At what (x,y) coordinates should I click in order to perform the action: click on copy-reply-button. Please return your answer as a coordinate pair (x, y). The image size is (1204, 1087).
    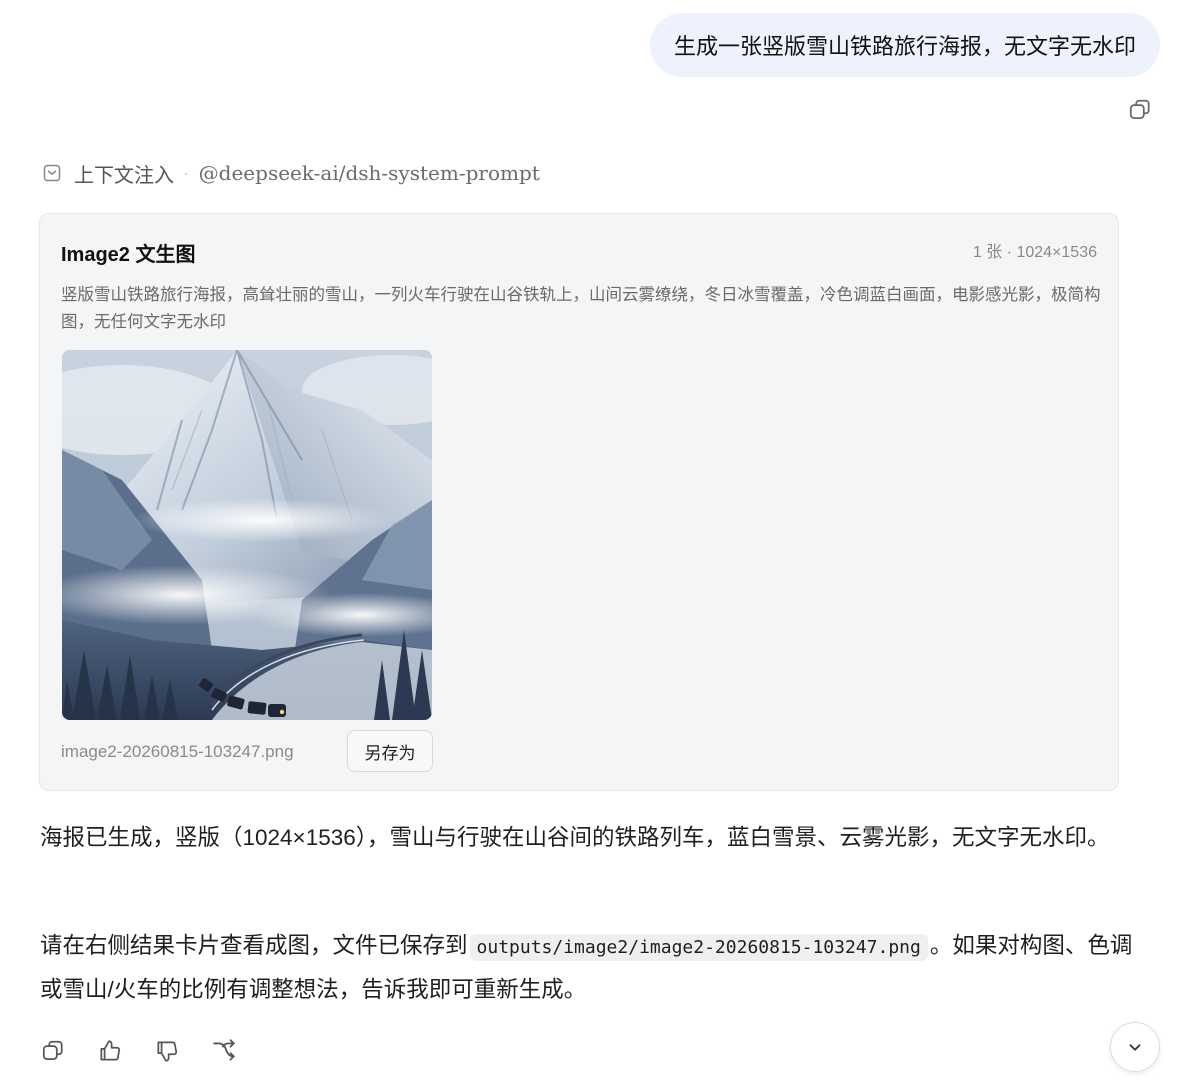
    Looking at the image, I should click on (53, 1051).